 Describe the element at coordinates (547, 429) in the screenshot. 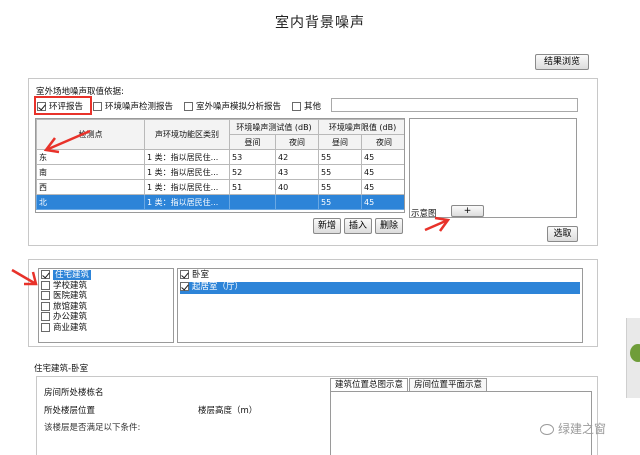

I see `wechat-icon` at that location.